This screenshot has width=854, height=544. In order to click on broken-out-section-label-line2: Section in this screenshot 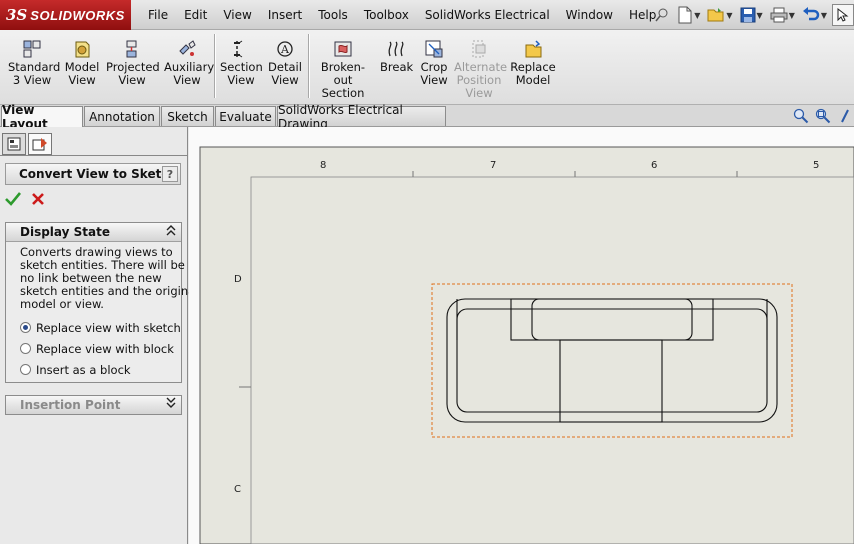, I will do `click(343, 93)`.